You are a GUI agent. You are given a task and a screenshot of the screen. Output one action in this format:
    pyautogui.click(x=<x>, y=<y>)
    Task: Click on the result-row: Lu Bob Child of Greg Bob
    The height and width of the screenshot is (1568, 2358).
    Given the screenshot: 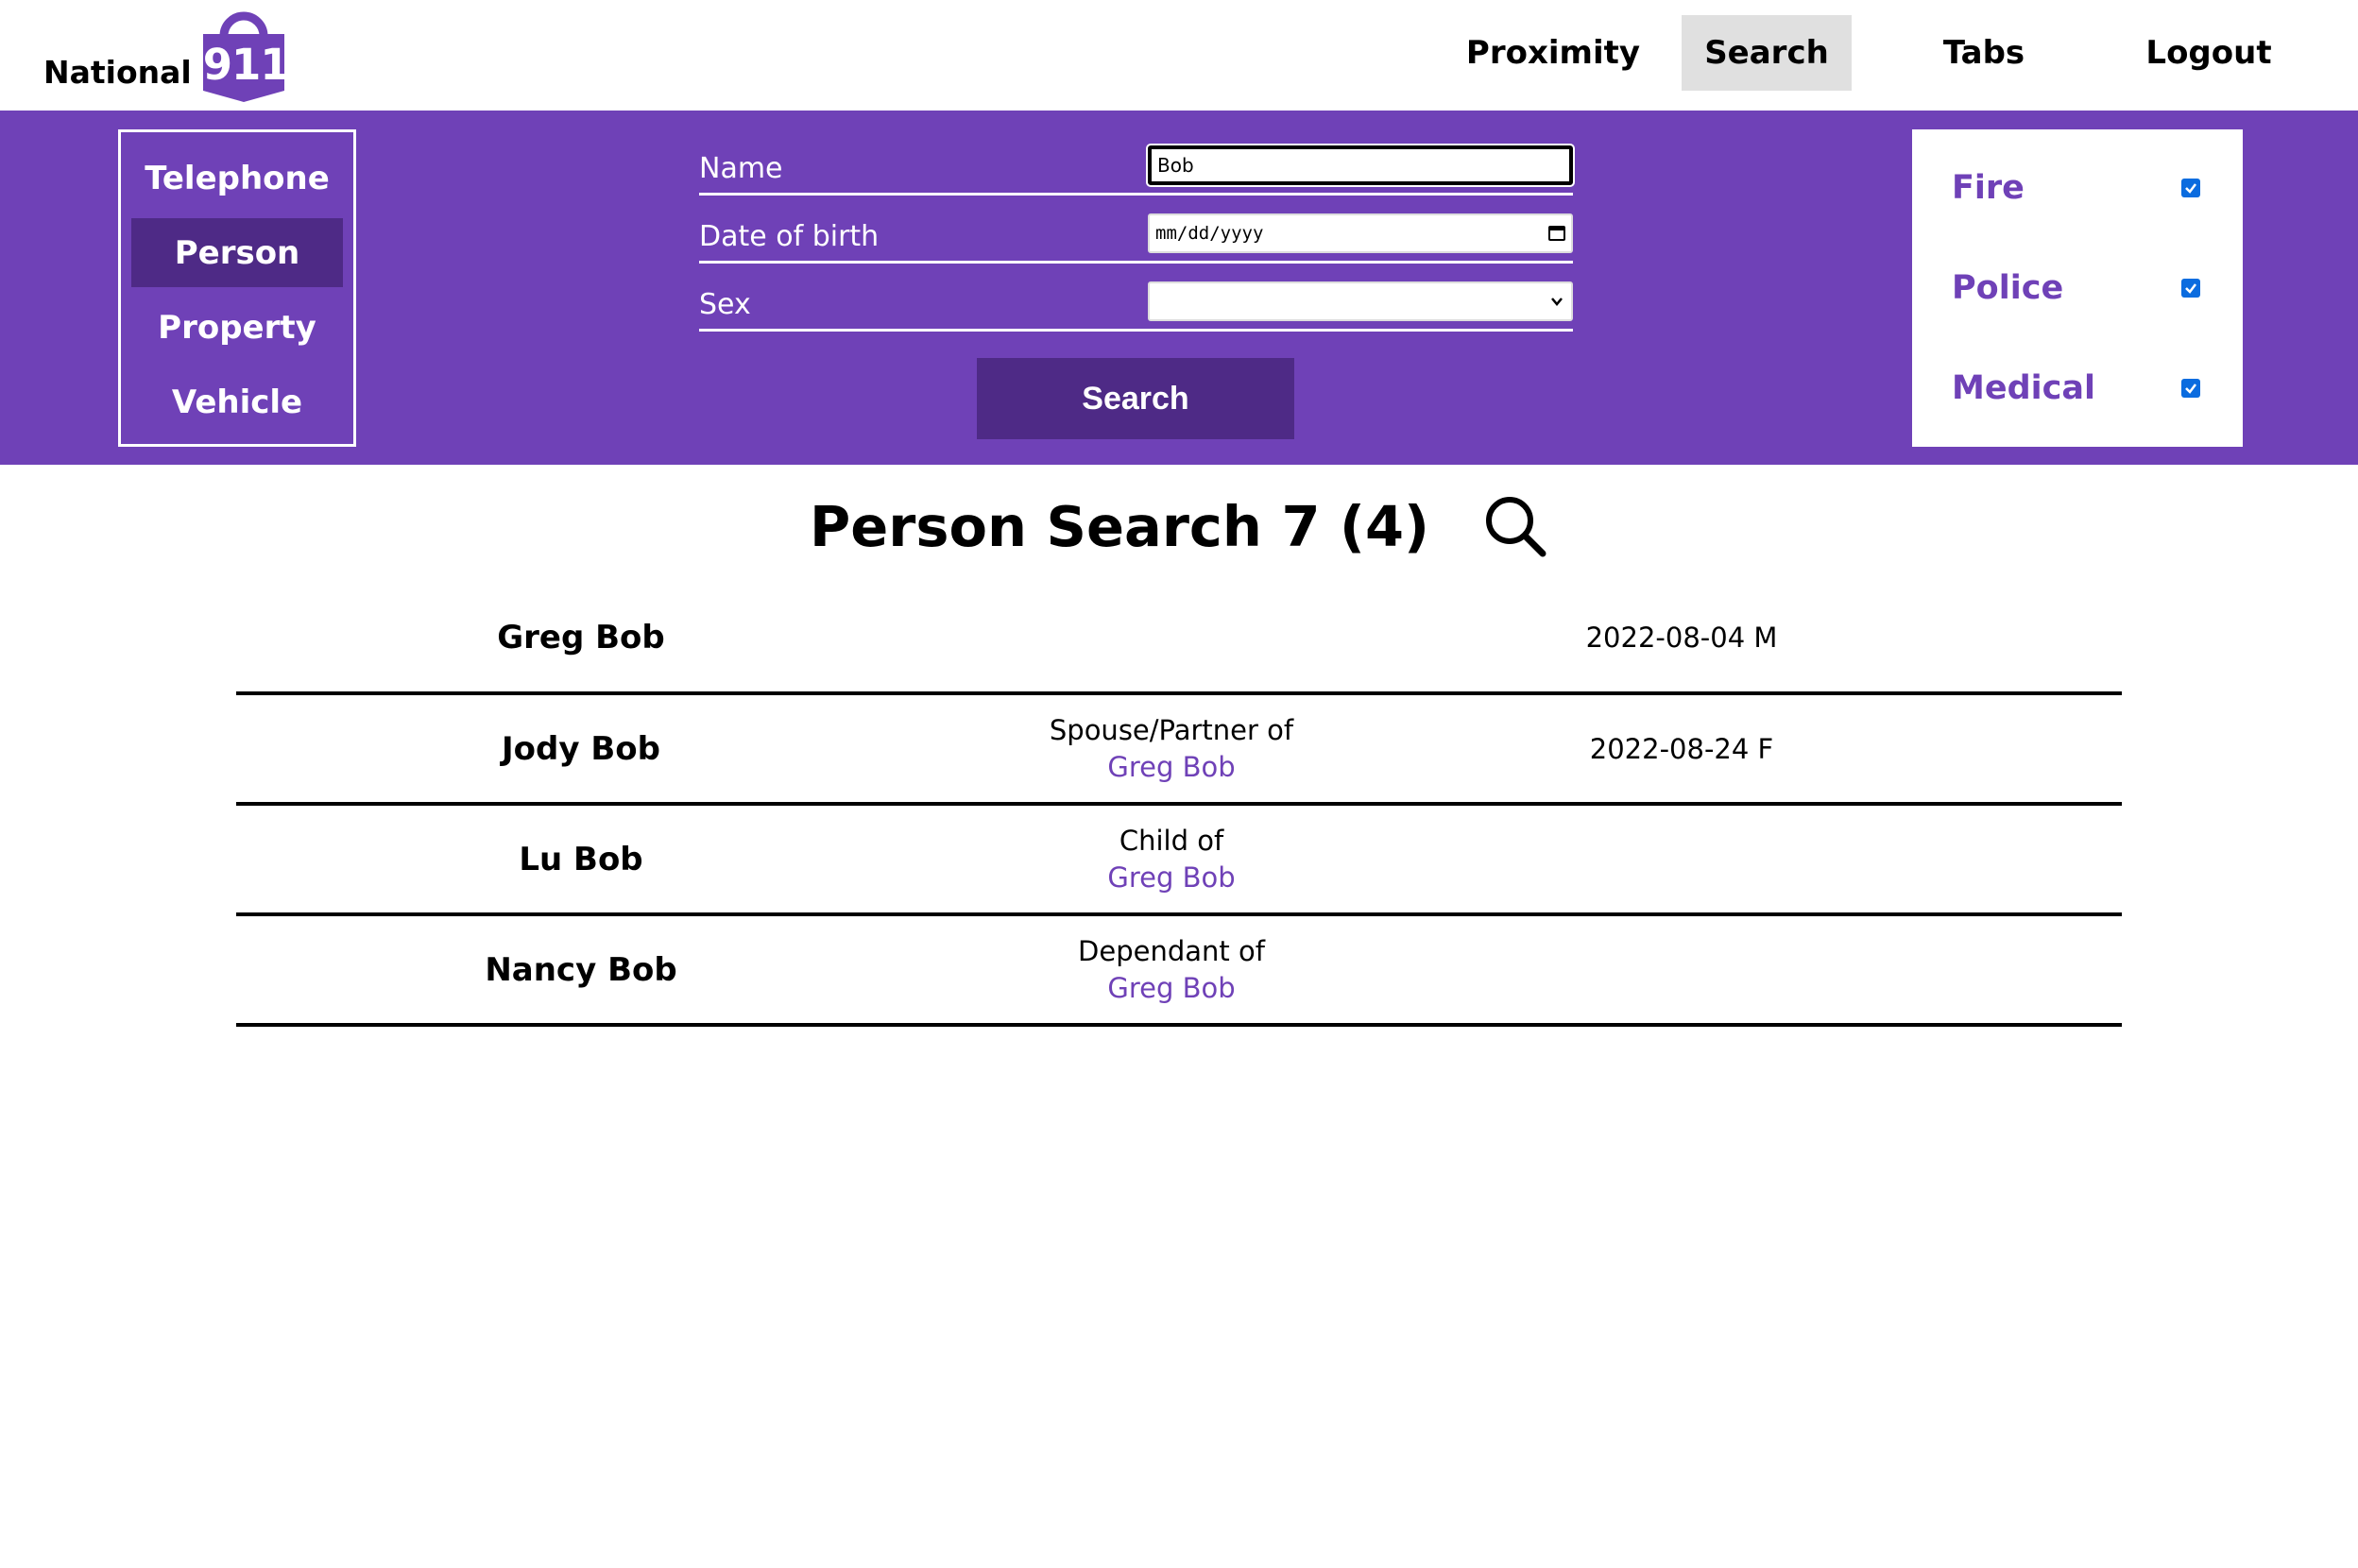 What is the action you would take?
    pyautogui.click(x=1179, y=861)
    